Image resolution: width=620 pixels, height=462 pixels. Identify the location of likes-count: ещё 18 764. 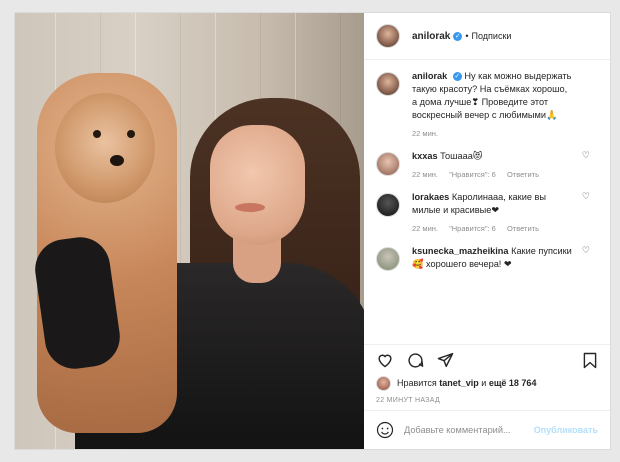
(513, 383).